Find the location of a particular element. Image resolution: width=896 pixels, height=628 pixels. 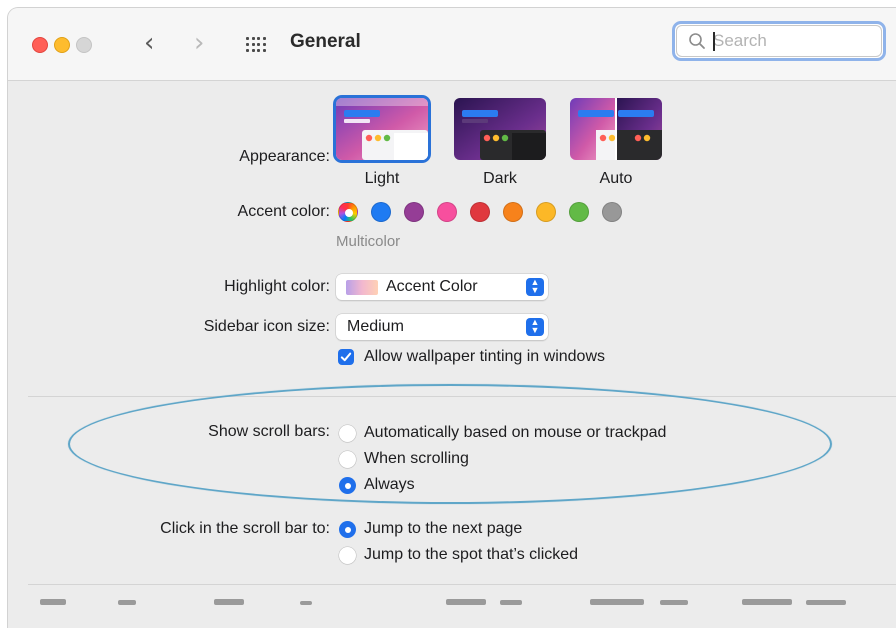

appearance-dark-caption: Dark is located at coordinates (500, 178).